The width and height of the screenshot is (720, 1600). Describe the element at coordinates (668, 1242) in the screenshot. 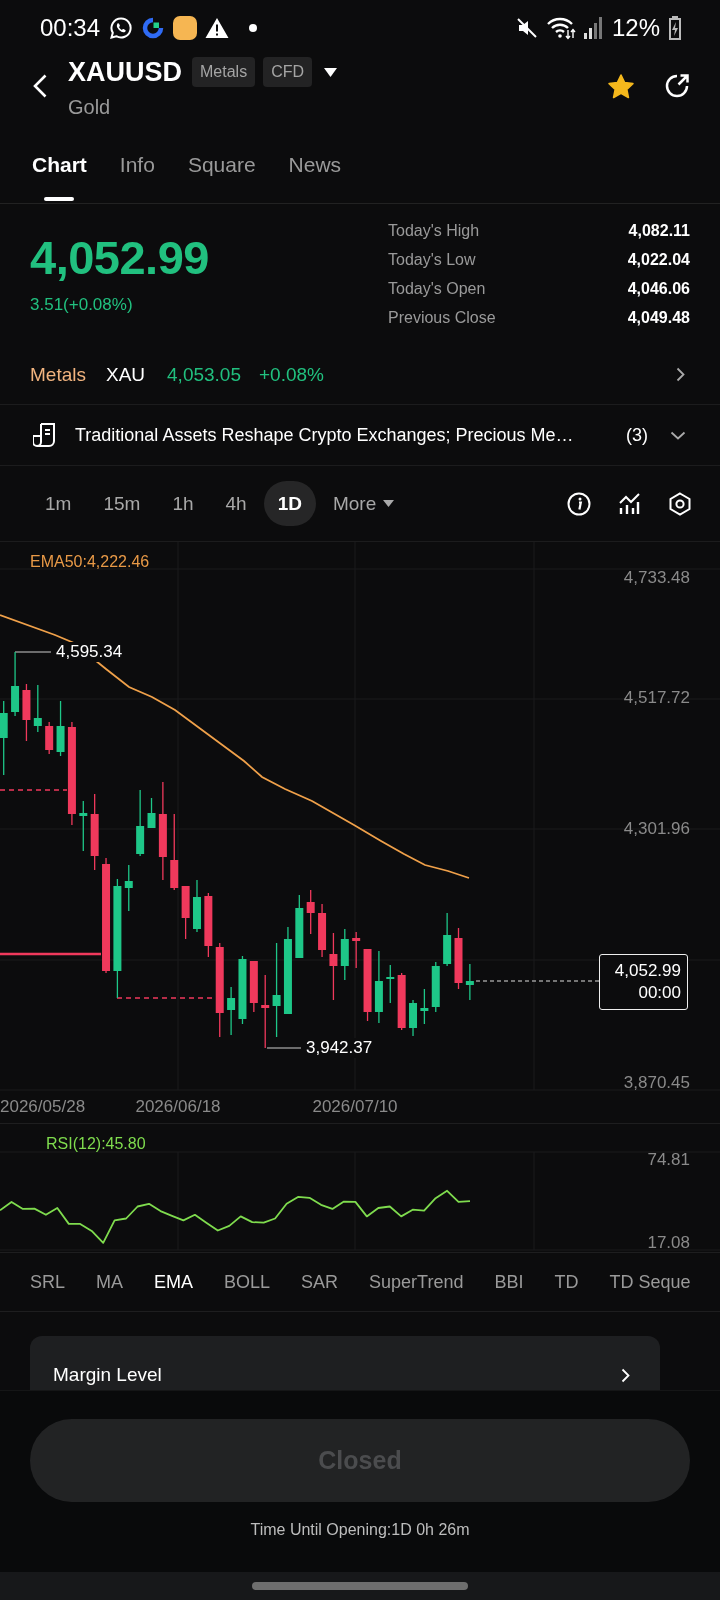

I see `y-tick-label: 17.08` at that location.